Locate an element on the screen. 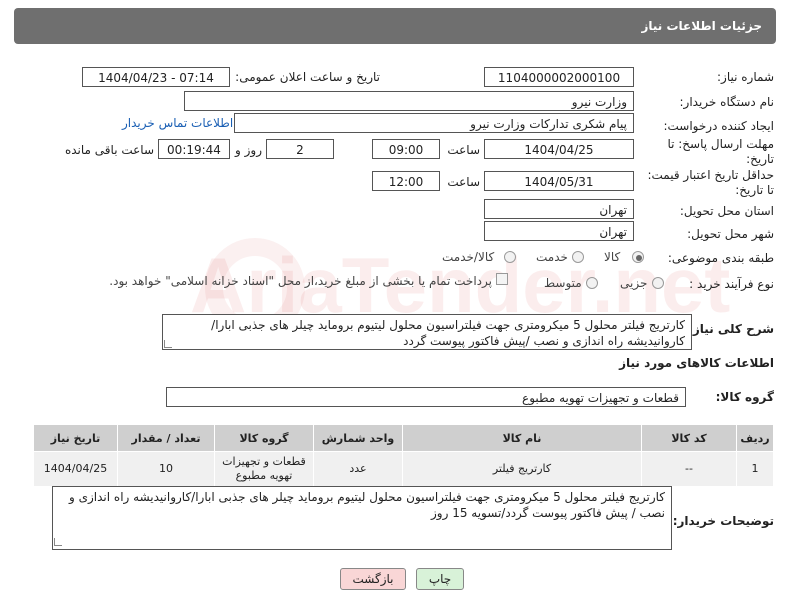 The width and height of the screenshot is (788, 606). response-deadline-label-2: تاریخ: is located at coordinates (760, 159).